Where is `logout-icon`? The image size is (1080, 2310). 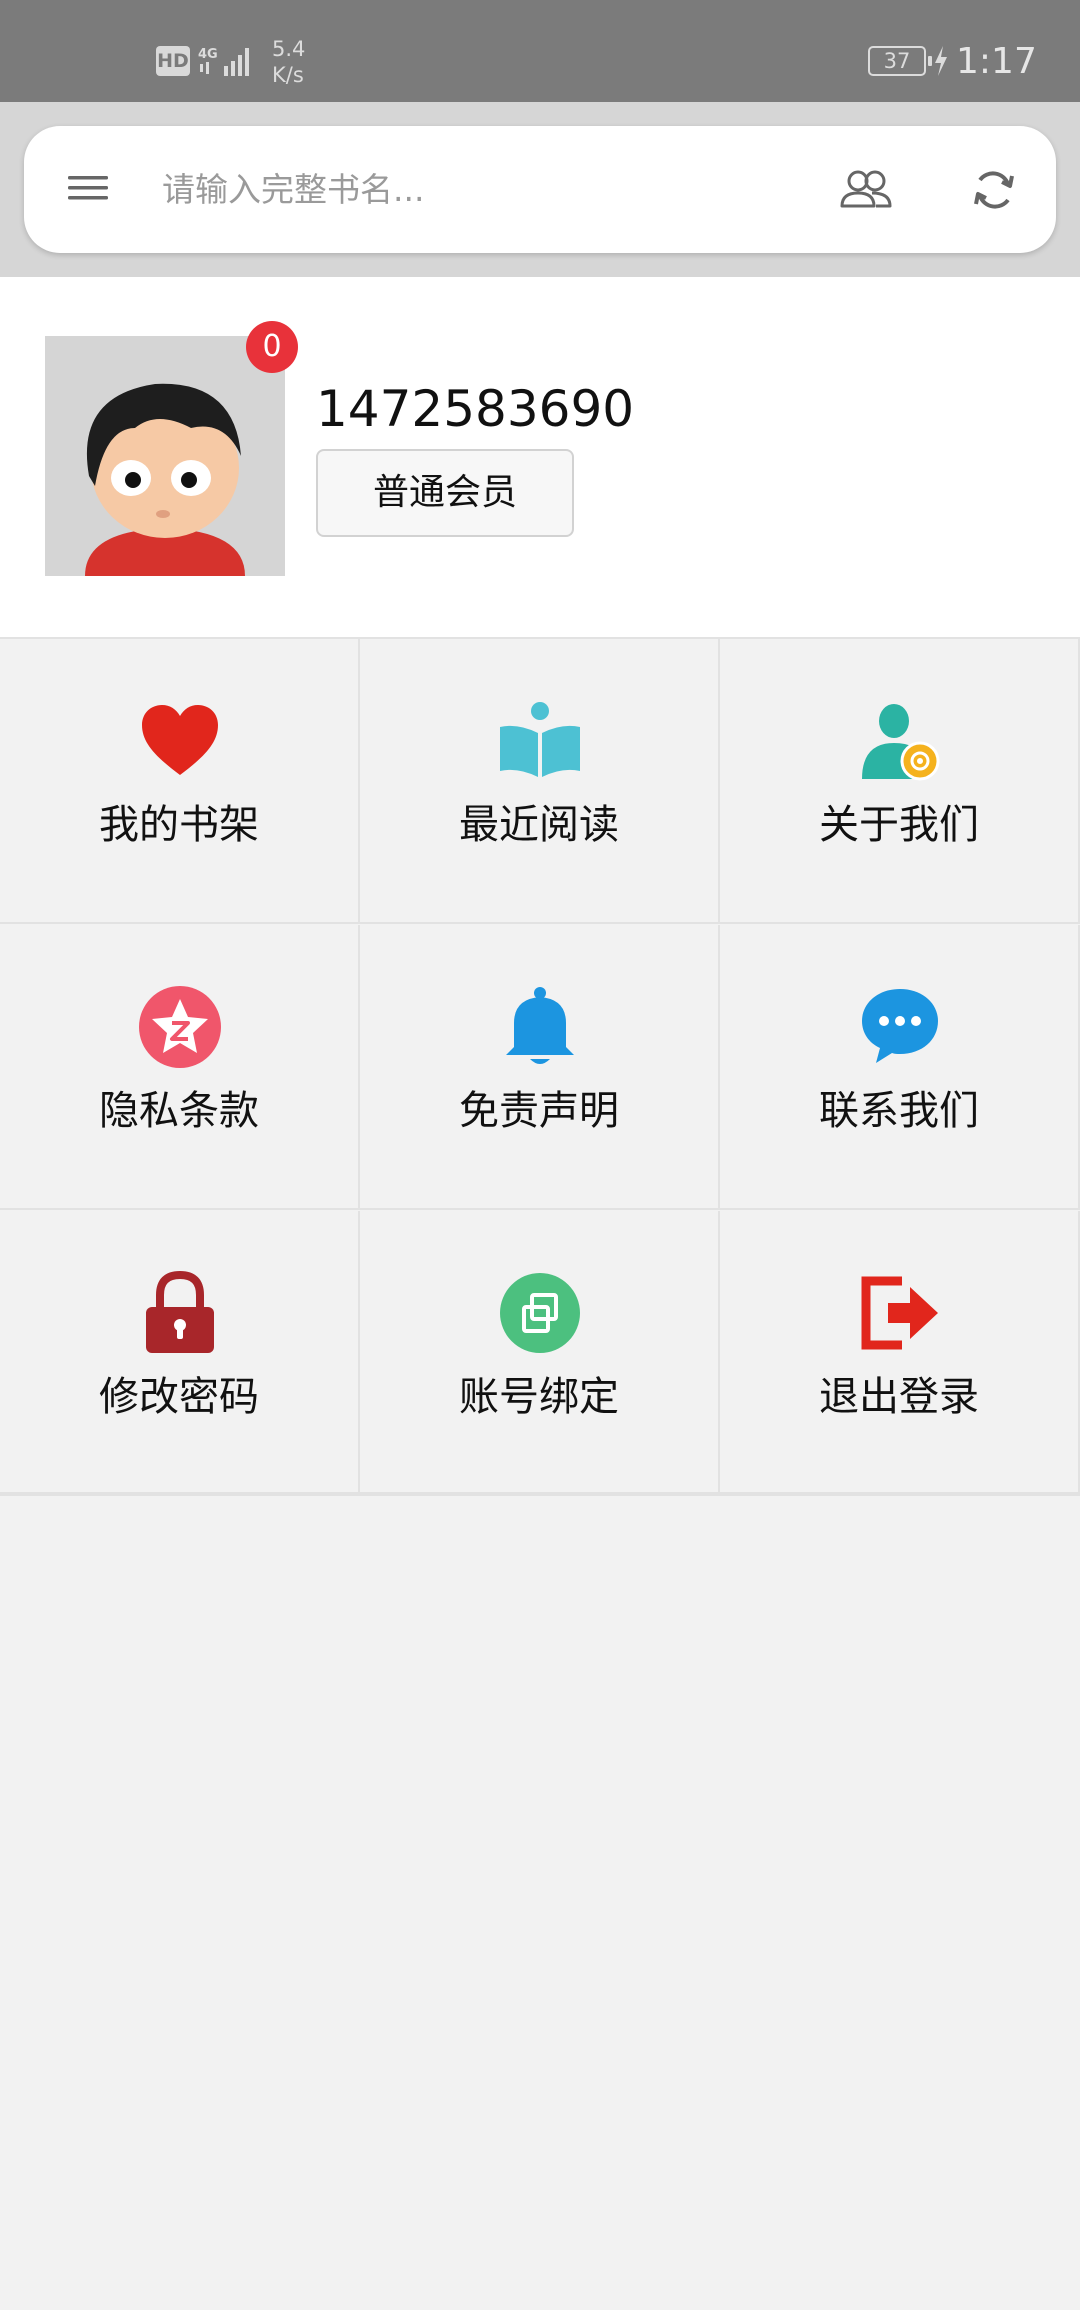
logout-icon is located at coordinates (899, 1313).